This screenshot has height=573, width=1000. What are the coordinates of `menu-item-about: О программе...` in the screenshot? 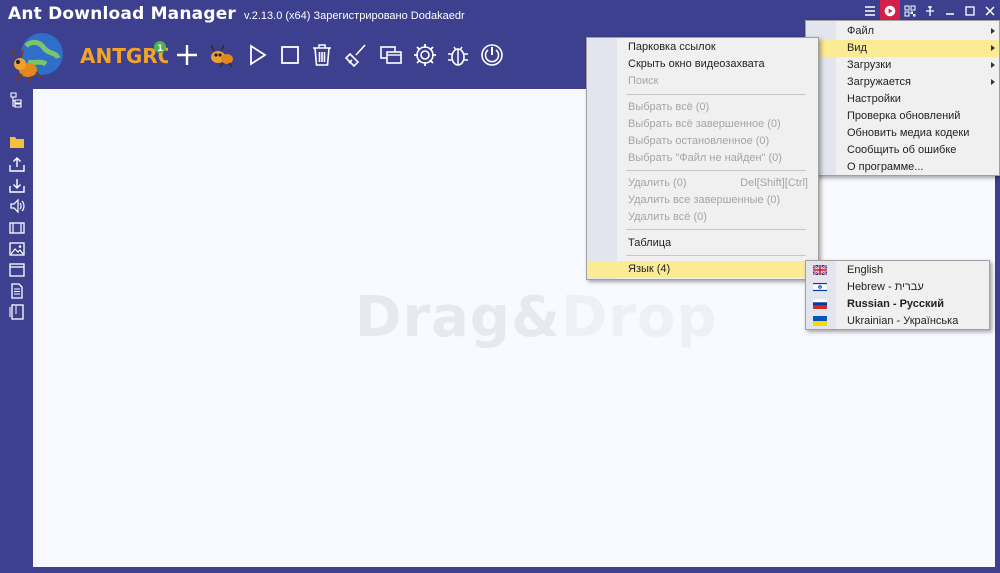 It's located at (902, 167).